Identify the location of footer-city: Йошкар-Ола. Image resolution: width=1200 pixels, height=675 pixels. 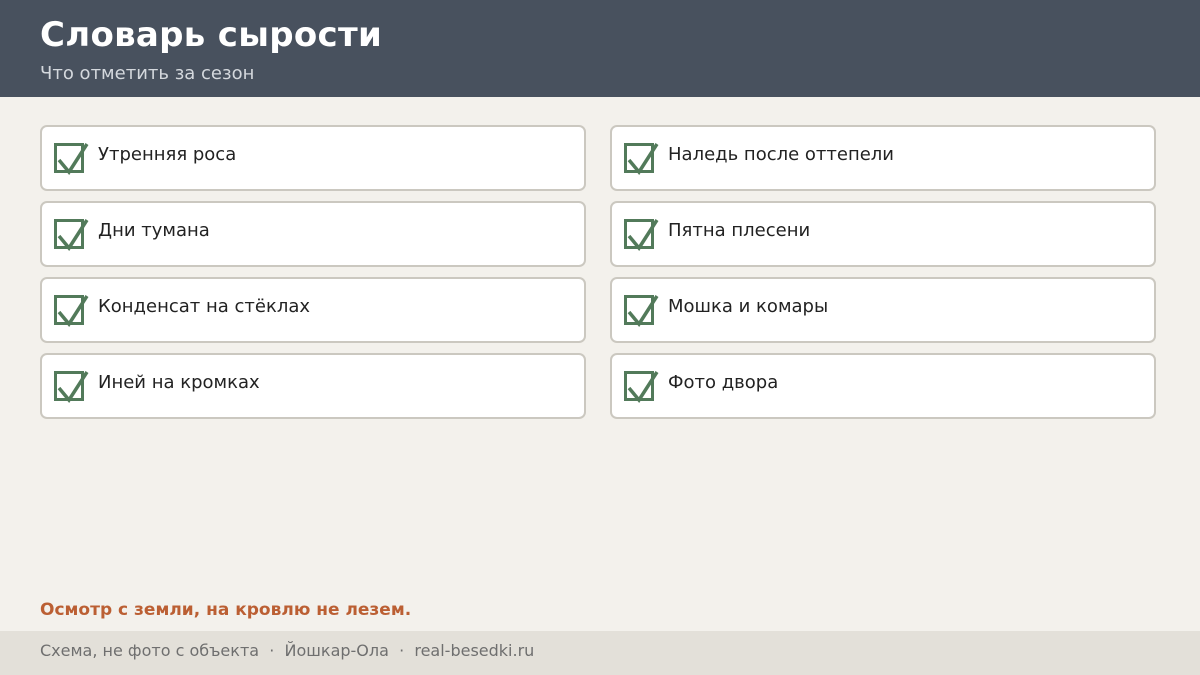
(336, 650).